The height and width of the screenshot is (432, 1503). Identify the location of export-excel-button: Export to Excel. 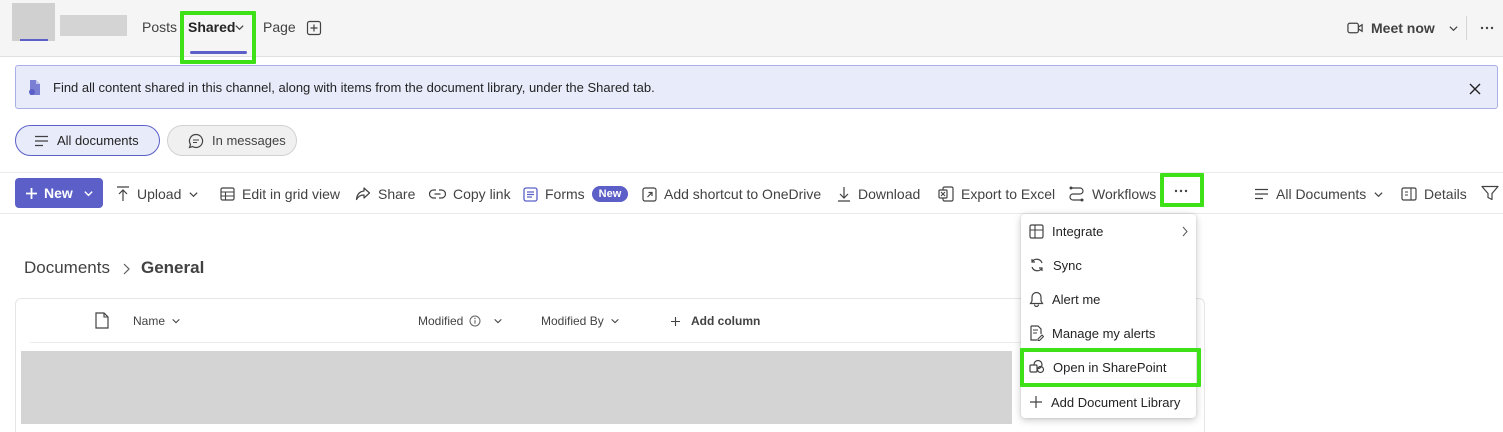
(996, 194).